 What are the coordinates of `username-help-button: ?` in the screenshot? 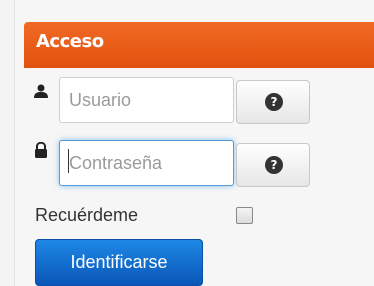 It's located at (273, 102).